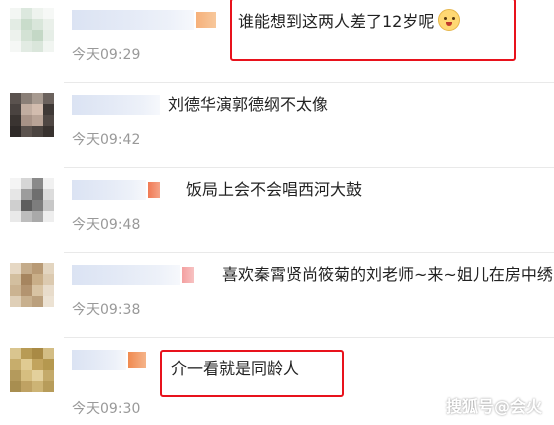 Image resolution: width=554 pixels, height=425 pixels. Describe the element at coordinates (493, 406) in the screenshot. I see `watermark: 搜狐号@会火` at that location.